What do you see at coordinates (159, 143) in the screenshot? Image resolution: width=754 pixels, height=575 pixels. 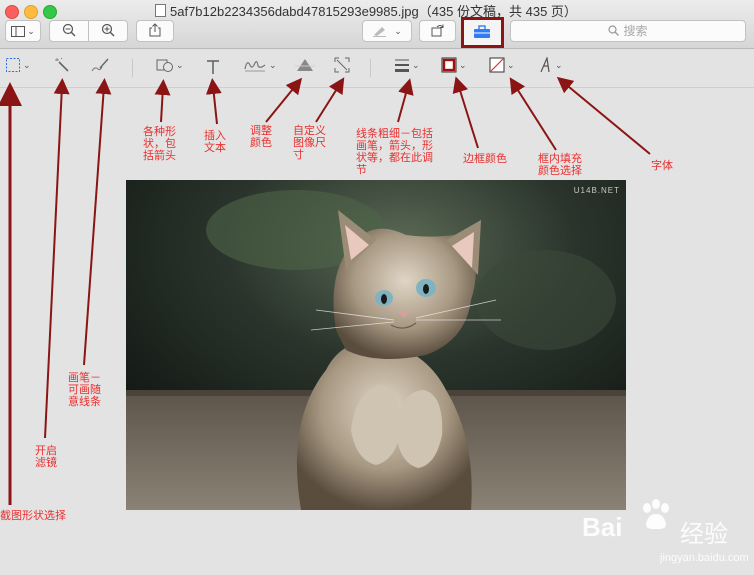 I see `annotation-shapes: 各种形 状，包 括箭头` at bounding box center [159, 143].